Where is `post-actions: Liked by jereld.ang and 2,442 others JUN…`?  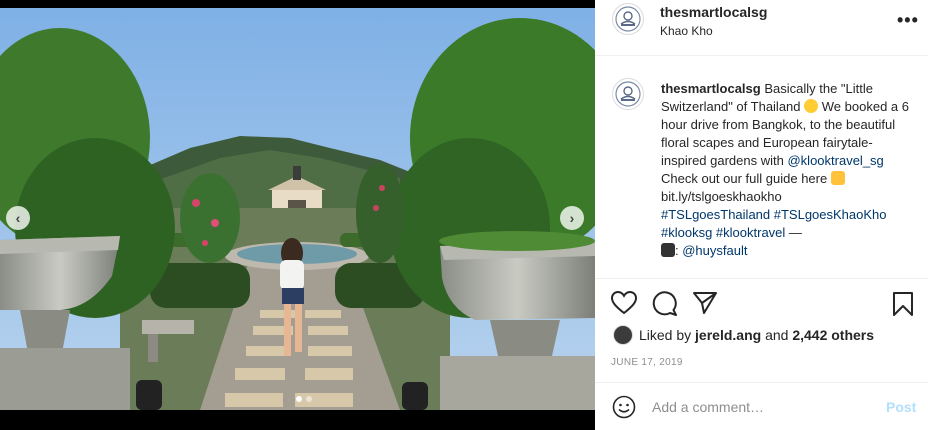 post-actions: Liked by jereld.ang and 2,442 others JUN… is located at coordinates (761, 326).